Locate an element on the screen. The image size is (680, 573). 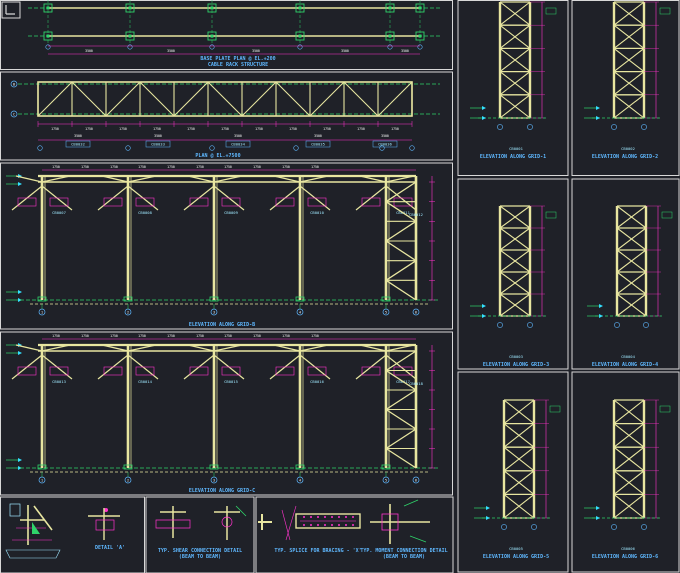
title-detail-a: DETAIL 'A' is located at coordinates (110, 548).